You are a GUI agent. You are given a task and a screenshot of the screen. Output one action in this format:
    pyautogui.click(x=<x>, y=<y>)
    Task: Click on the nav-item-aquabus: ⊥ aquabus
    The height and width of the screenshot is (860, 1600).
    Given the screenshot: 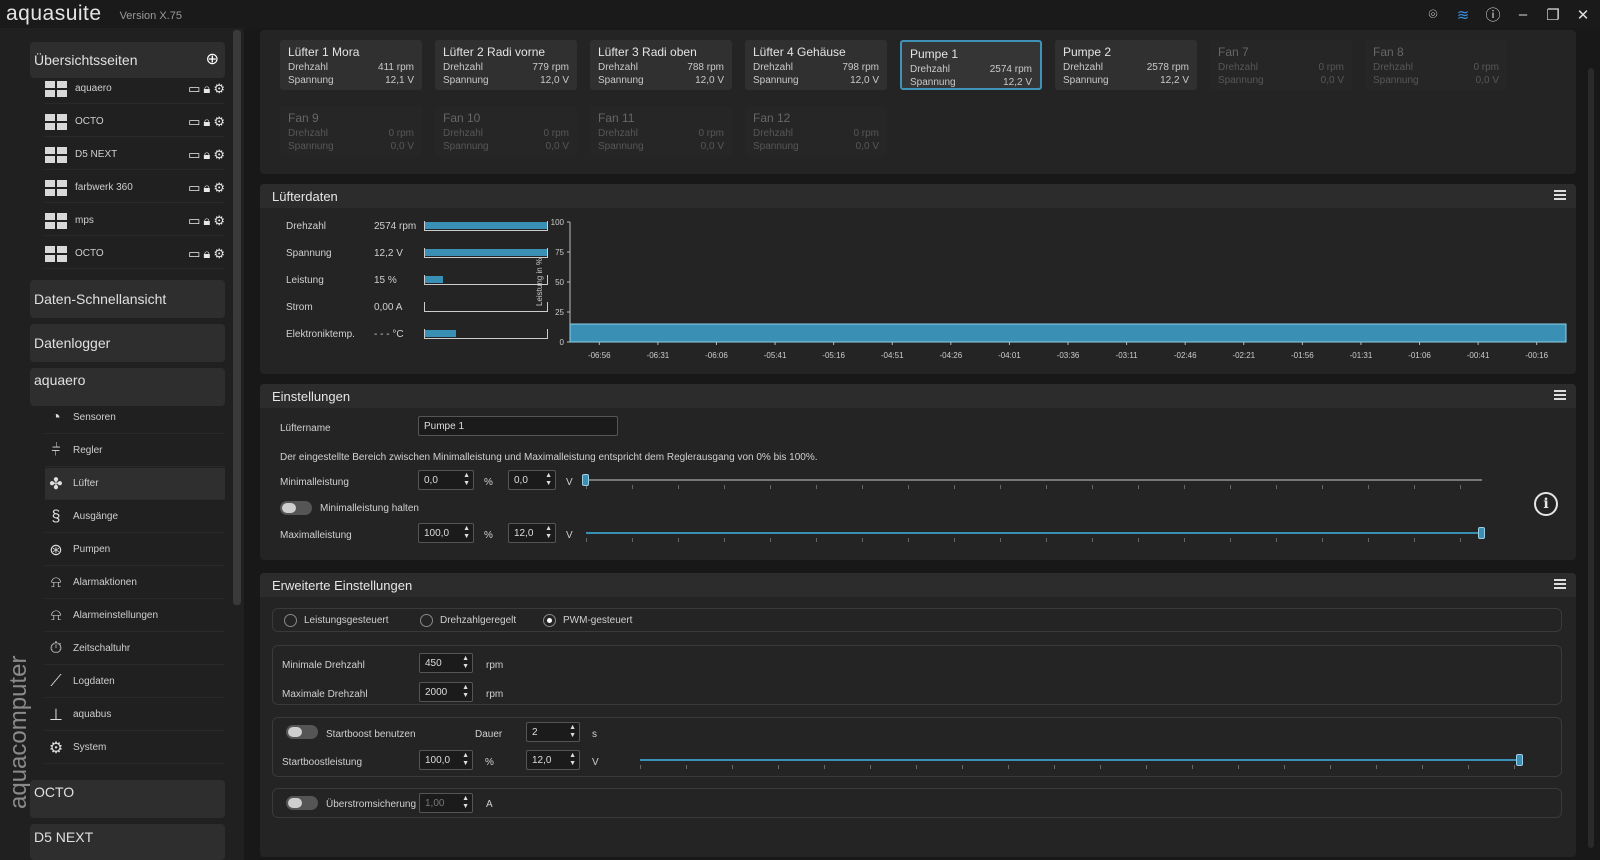 What is the action you would take?
    pyautogui.click(x=135, y=715)
    